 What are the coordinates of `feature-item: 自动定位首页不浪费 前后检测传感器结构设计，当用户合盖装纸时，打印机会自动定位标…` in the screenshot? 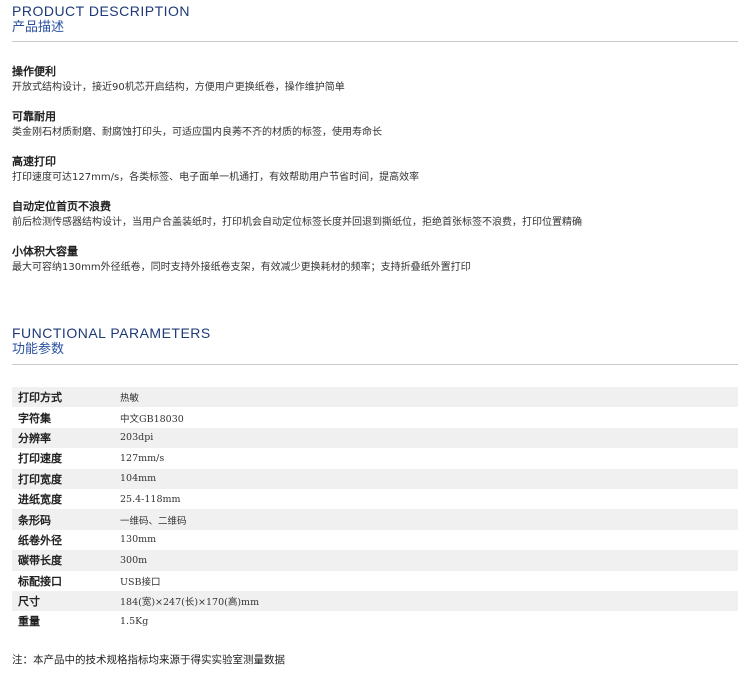 It's located at (375, 215).